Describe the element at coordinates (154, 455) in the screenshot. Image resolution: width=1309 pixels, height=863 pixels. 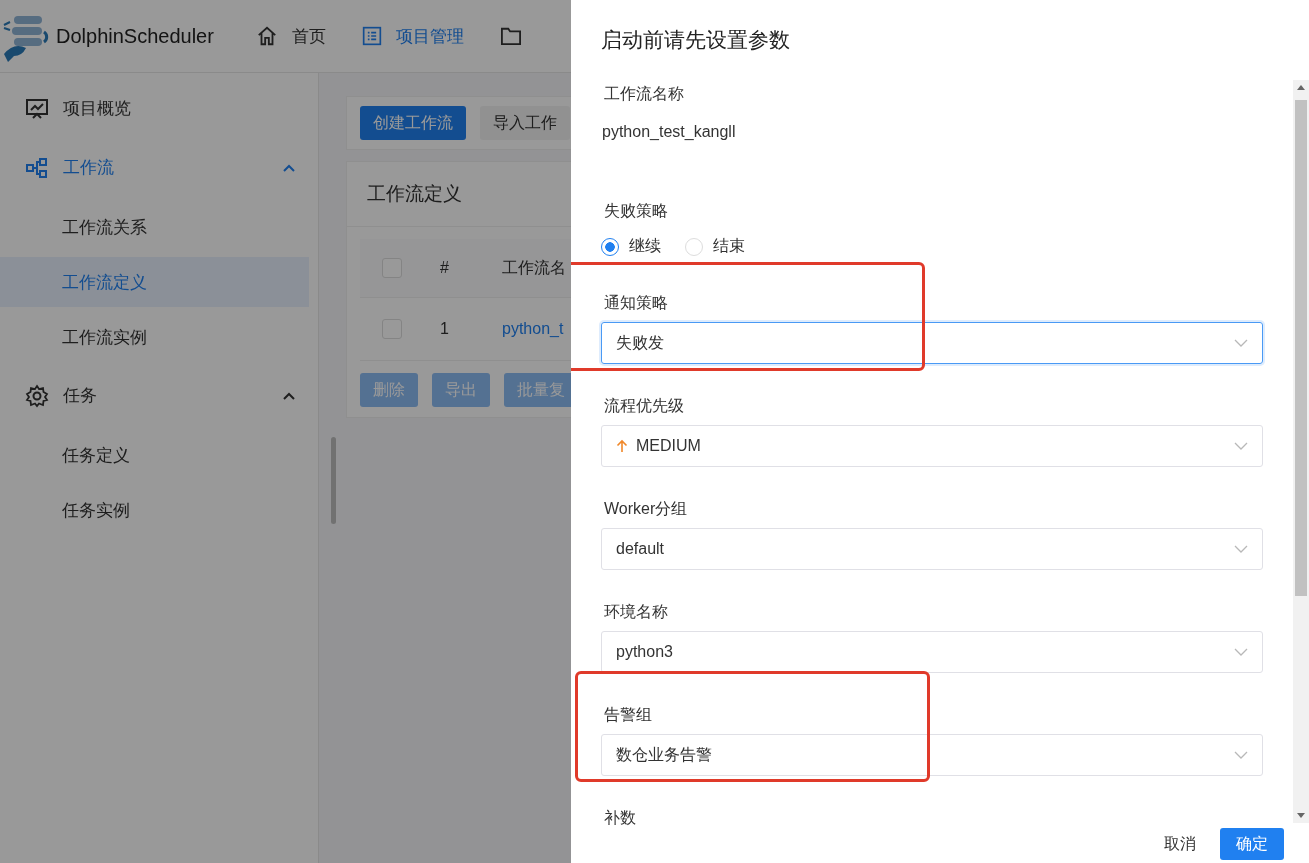
I see `sidebar-item: 任务定义` at that location.